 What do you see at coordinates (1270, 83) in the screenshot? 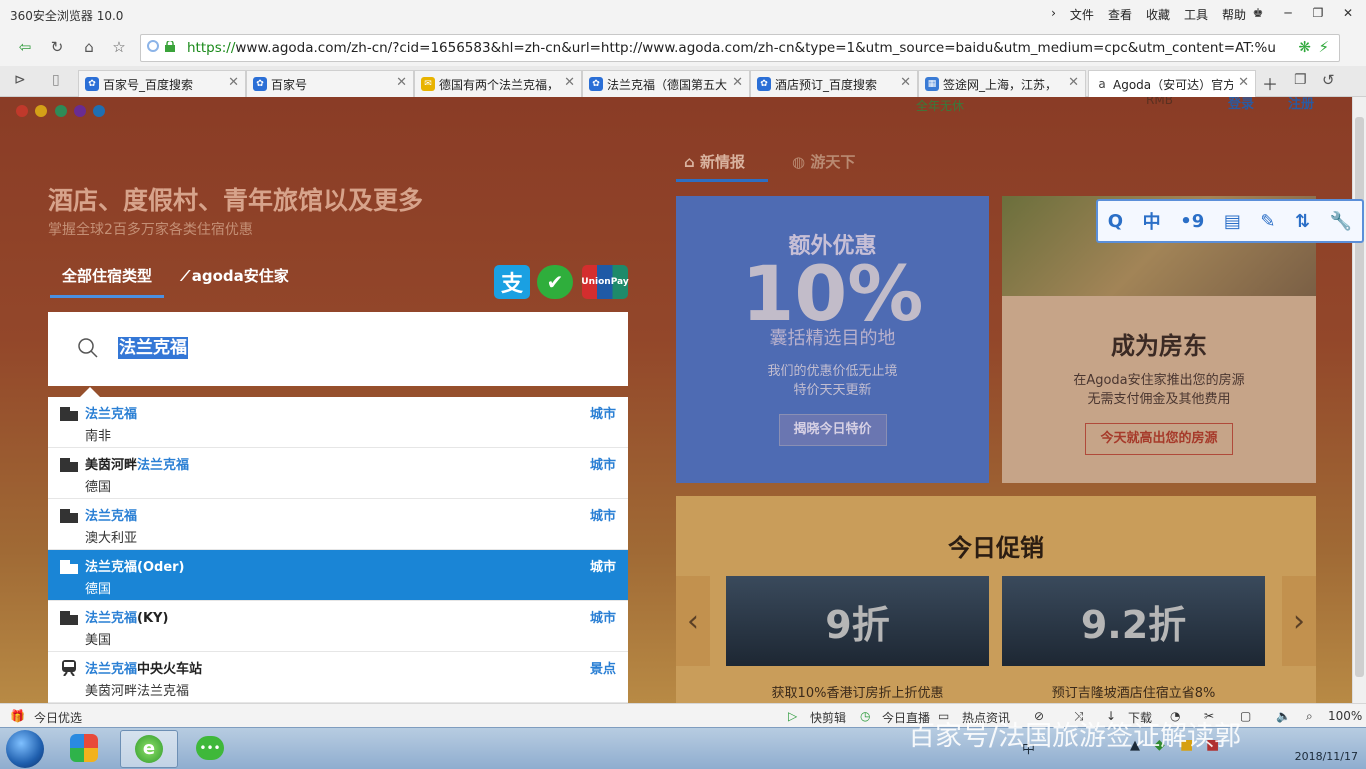
I see `new-tab-button: ＋` at bounding box center [1270, 83].